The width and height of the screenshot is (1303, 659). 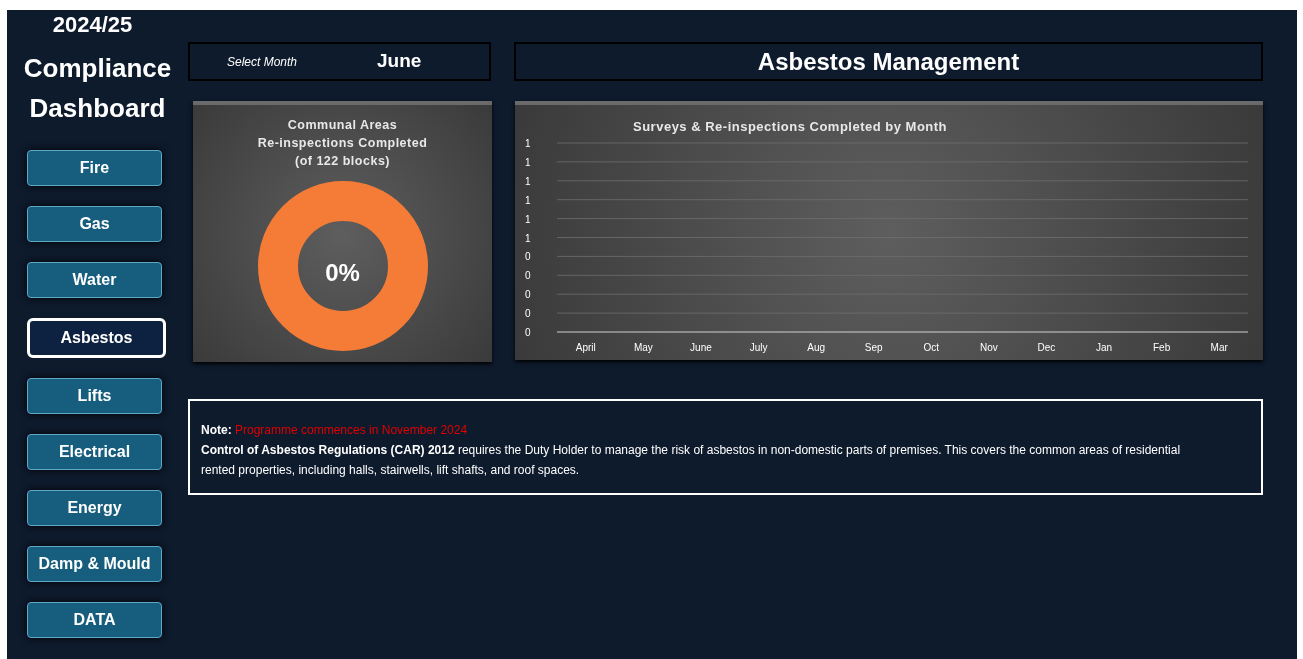 I want to click on x-tick-label: Aug, so click(x=816, y=347).